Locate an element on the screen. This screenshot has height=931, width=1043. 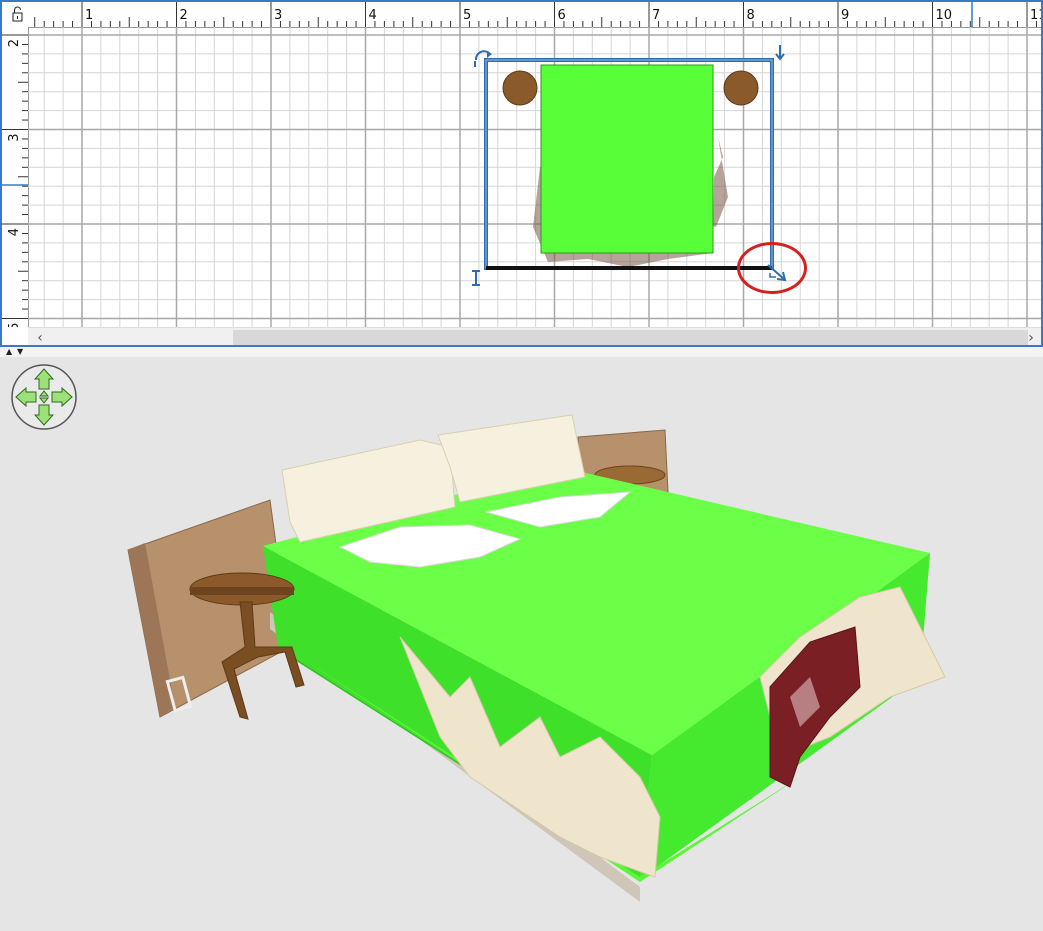
ruler-horizontal-ticks: 1 2 3 4 5 6 7 8 9 10 11 is located at coordinates (538, 14).